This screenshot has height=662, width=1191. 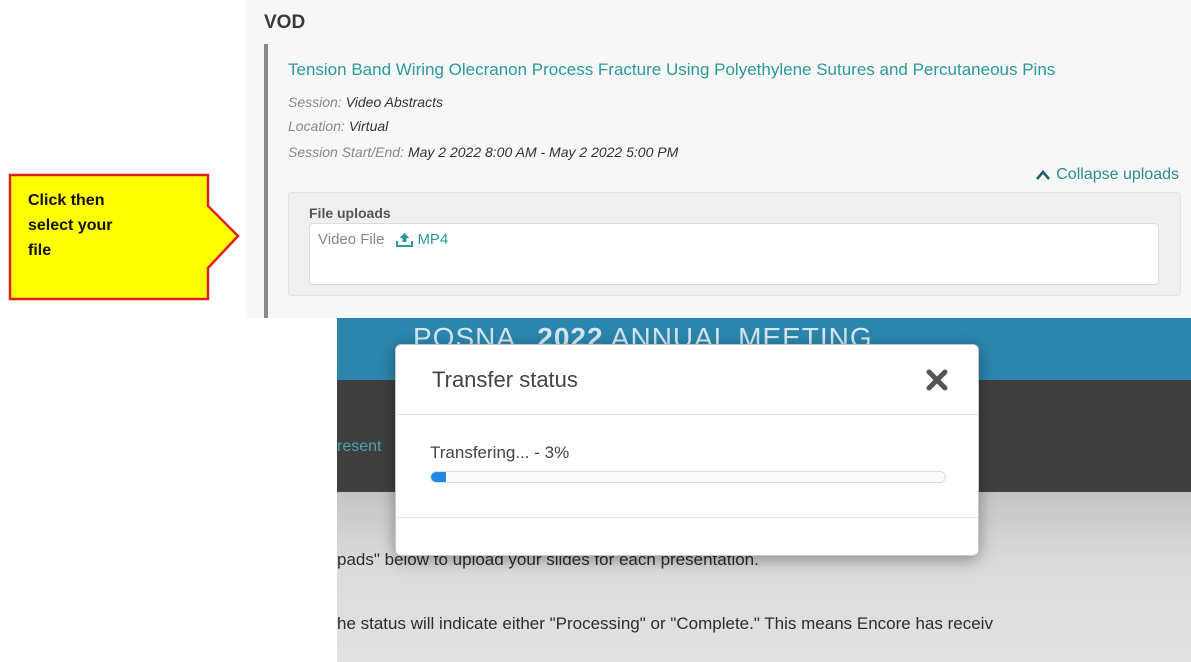 I want to click on transfer-progress-bar, so click(x=688, y=477).